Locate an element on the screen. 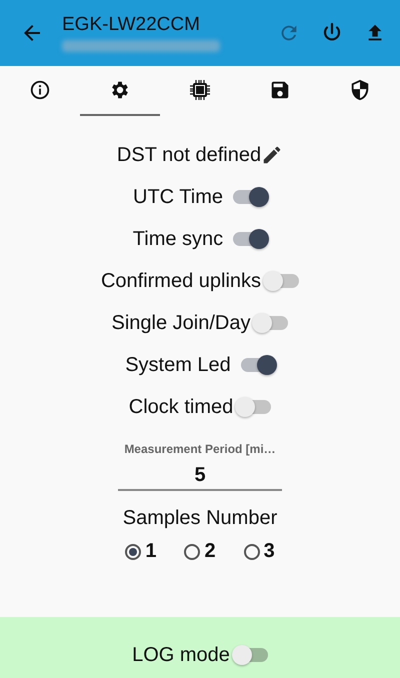 The image size is (400, 678). samples-label: Samples Number is located at coordinates (200, 518).